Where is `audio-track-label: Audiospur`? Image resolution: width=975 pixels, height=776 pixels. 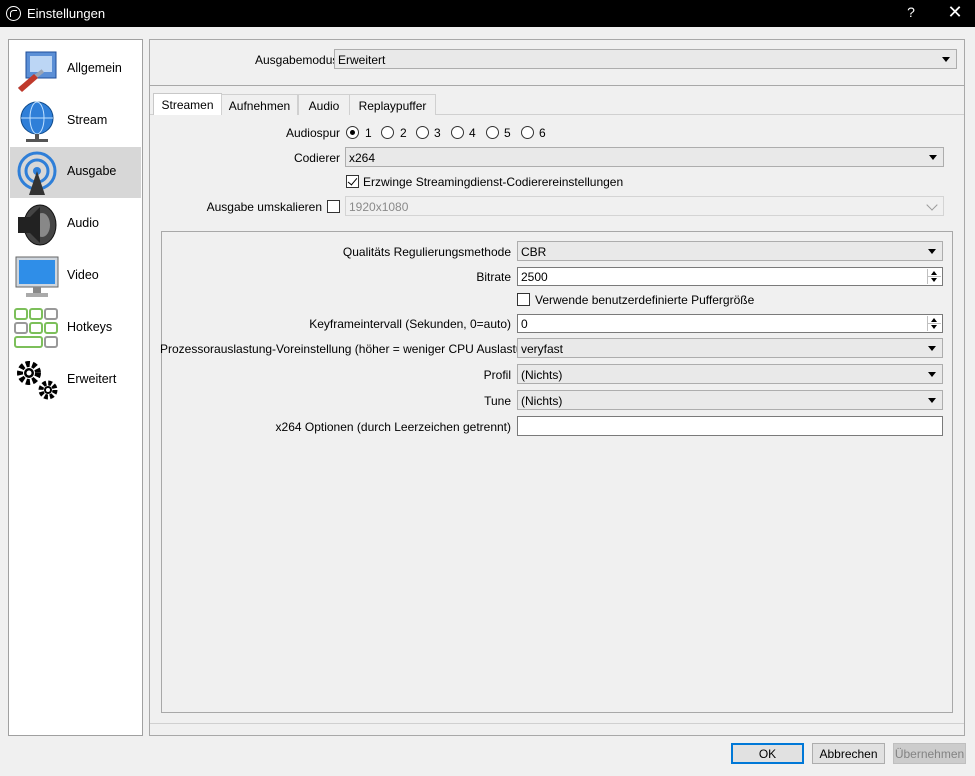 audio-track-label: Audiospur is located at coordinates (312, 133).